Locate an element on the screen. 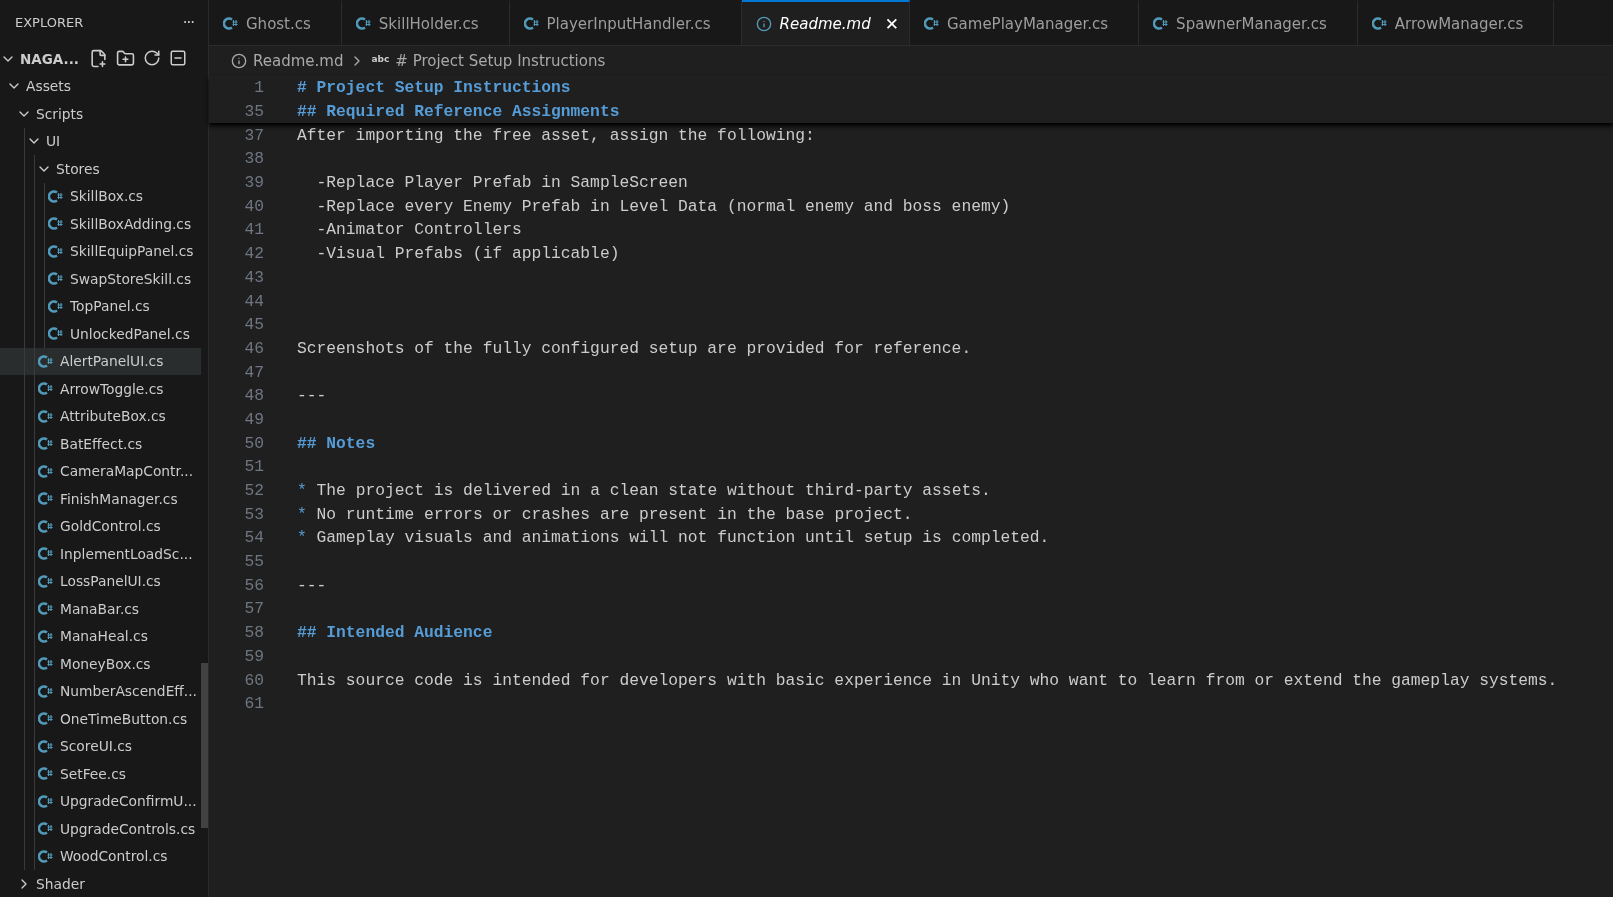 This screenshot has height=897, width=1613. file-item: SkillEquipPanel.cs is located at coordinates (100, 251).